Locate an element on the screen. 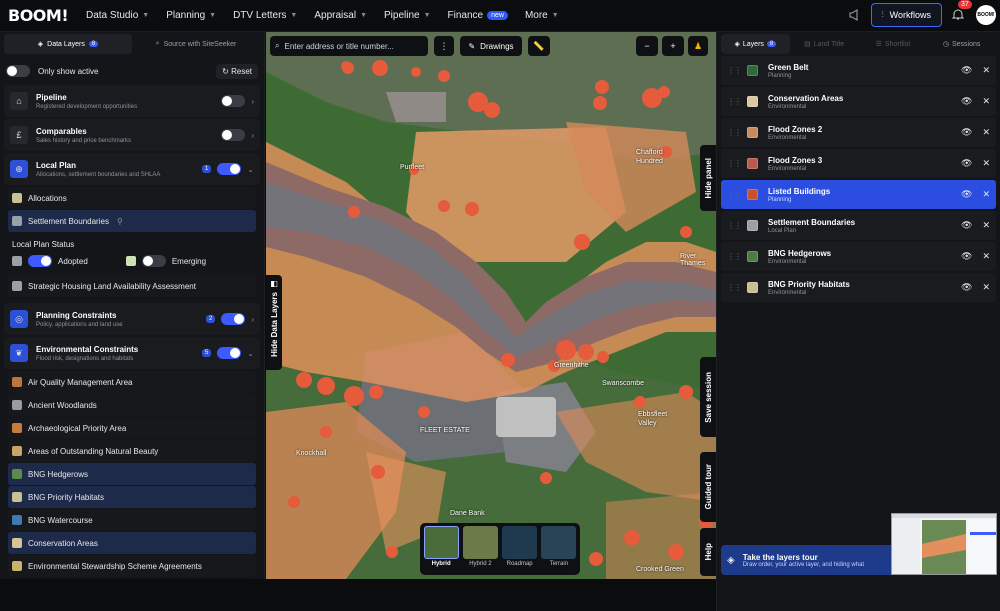 The image size is (1000, 611). layer-row: ⋮⋮ Conservation Areas Environmental 👁 ✕ is located at coordinates (858, 101).